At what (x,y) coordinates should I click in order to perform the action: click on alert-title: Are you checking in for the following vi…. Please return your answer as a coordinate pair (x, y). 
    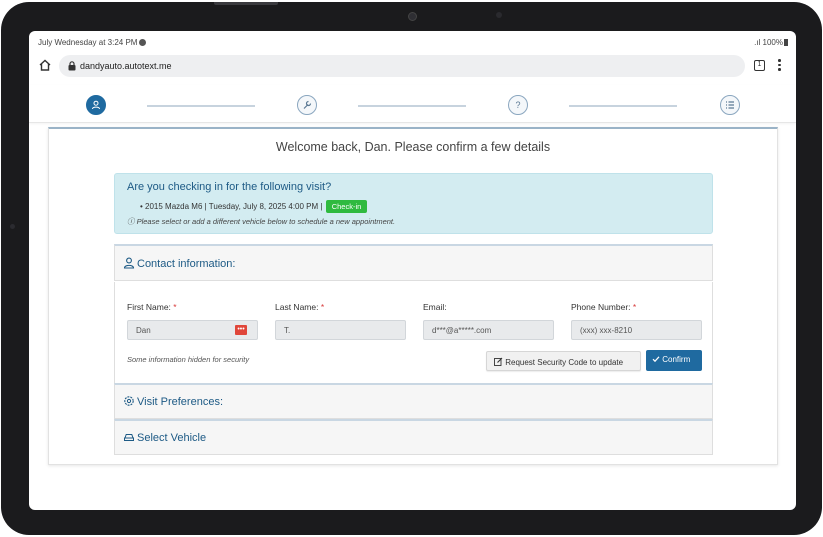
    Looking at the image, I should click on (229, 187).